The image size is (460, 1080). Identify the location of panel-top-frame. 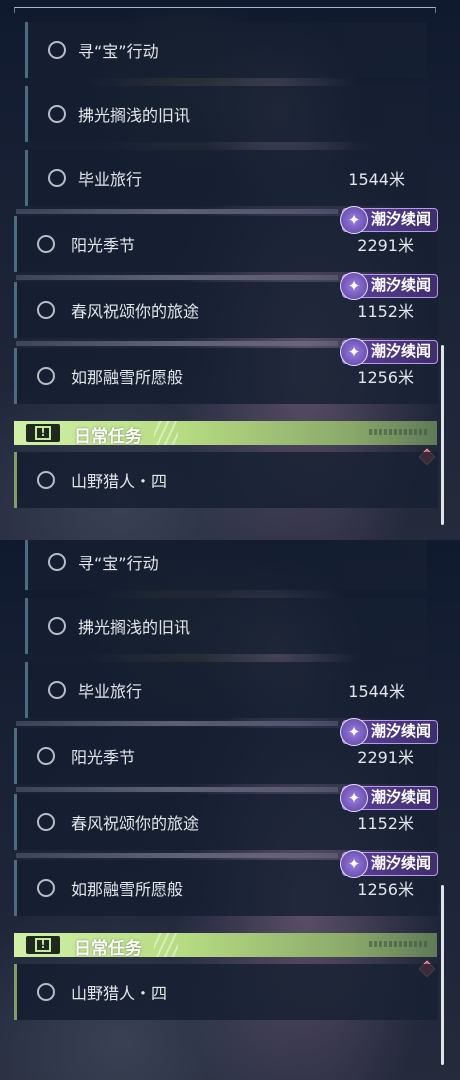
(225, 10).